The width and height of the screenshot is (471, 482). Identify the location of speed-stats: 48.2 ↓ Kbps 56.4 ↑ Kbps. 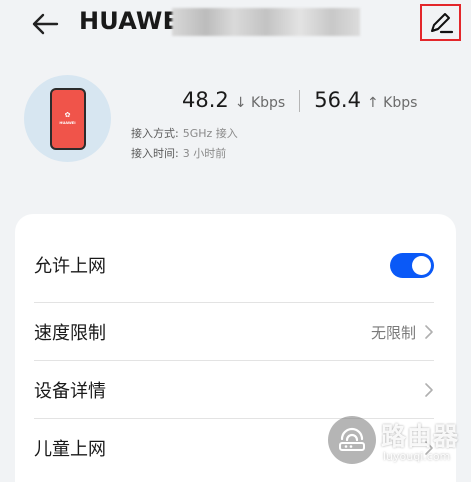
(299, 101).